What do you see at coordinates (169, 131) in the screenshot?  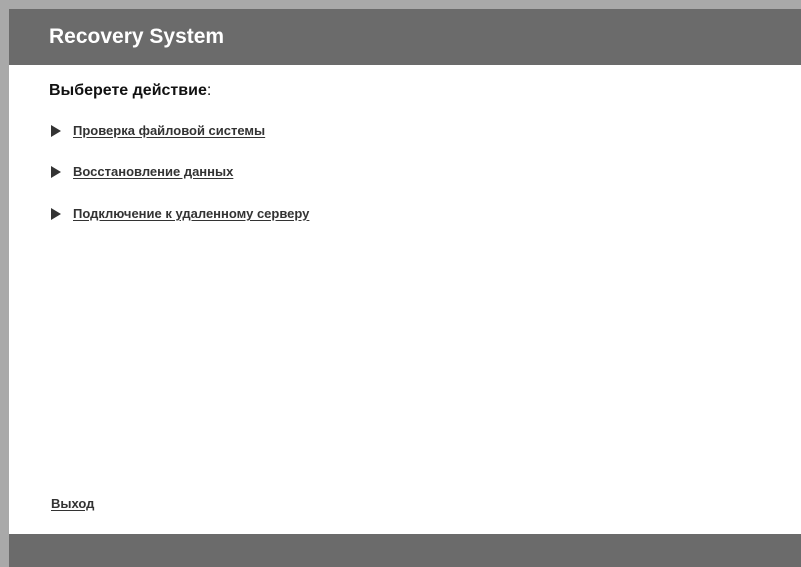 I see `action-check-filesystem-label: Проверка файловой системы` at bounding box center [169, 131].